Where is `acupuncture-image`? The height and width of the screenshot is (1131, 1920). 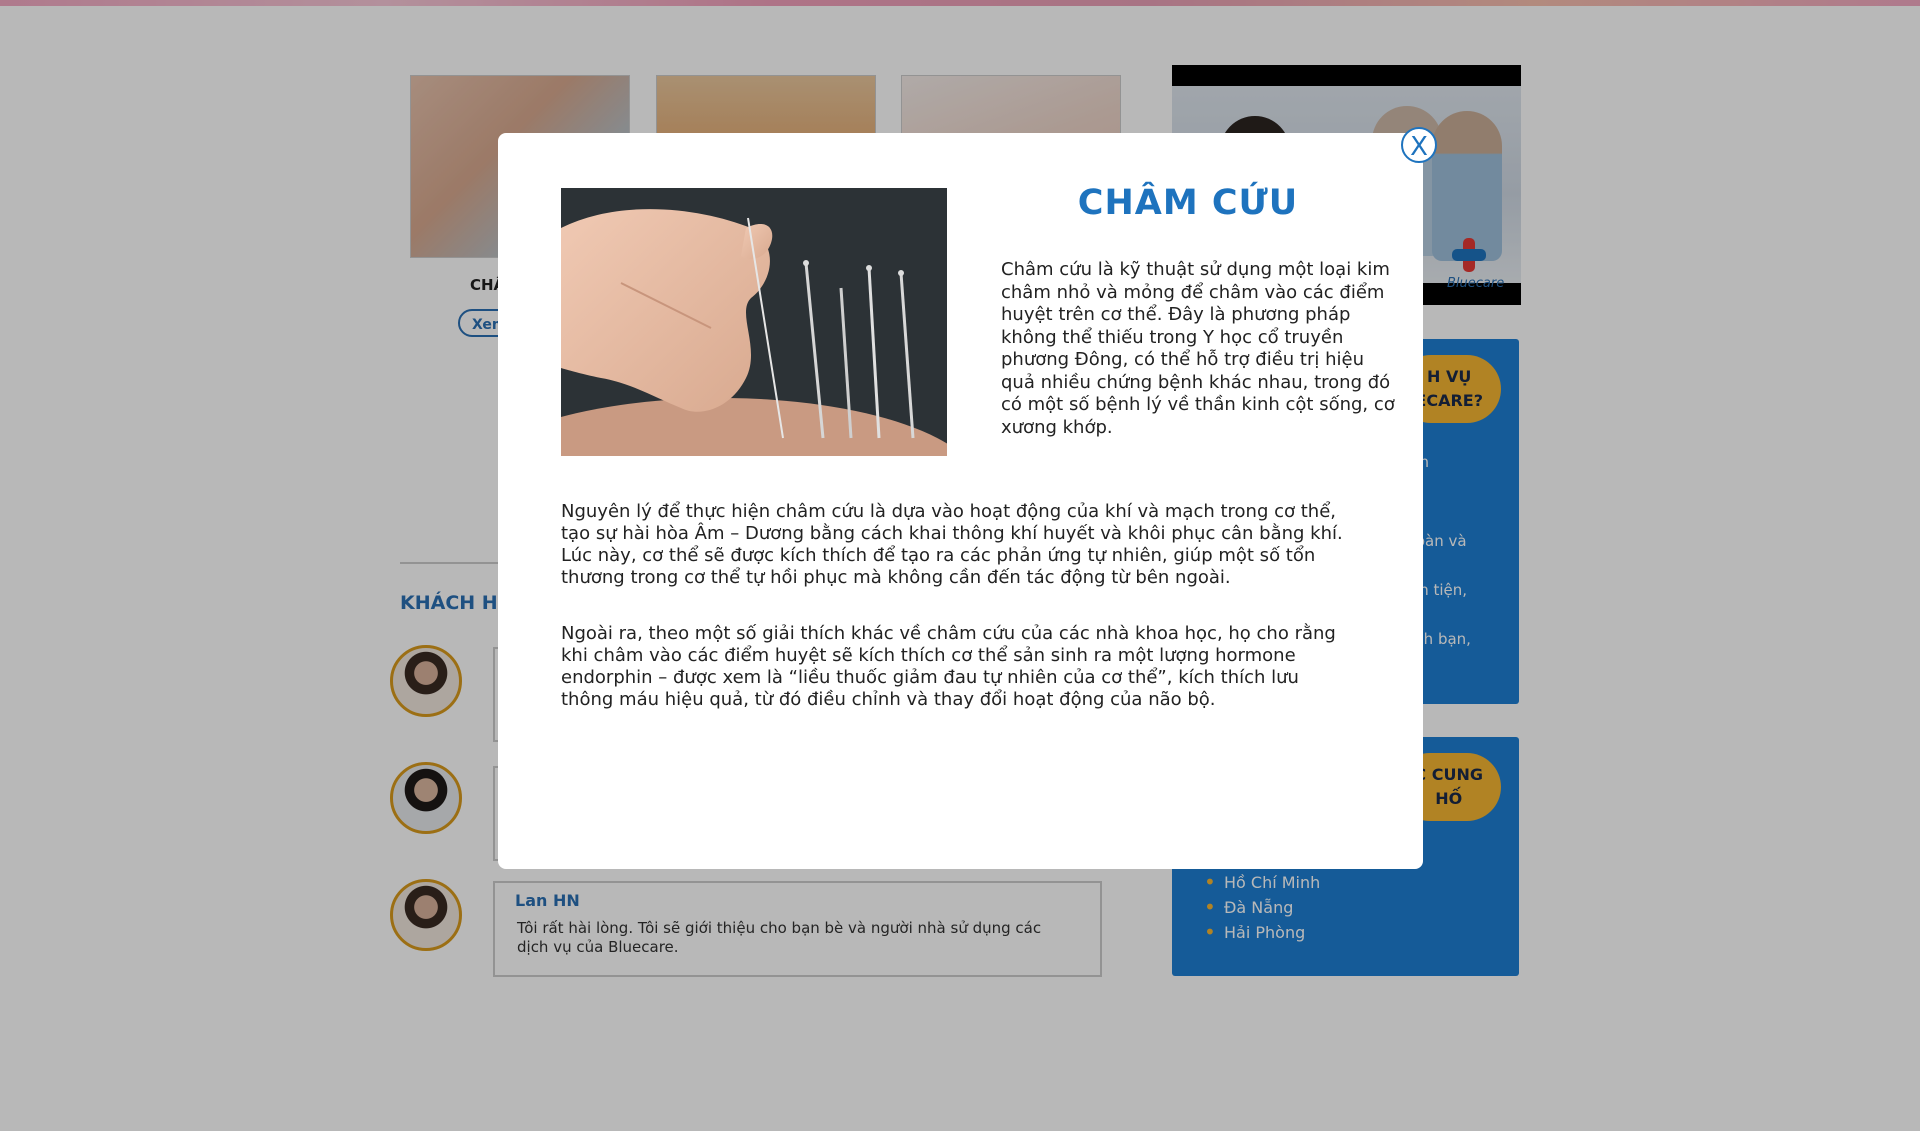
acupuncture-image is located at coordinates (754, 322).